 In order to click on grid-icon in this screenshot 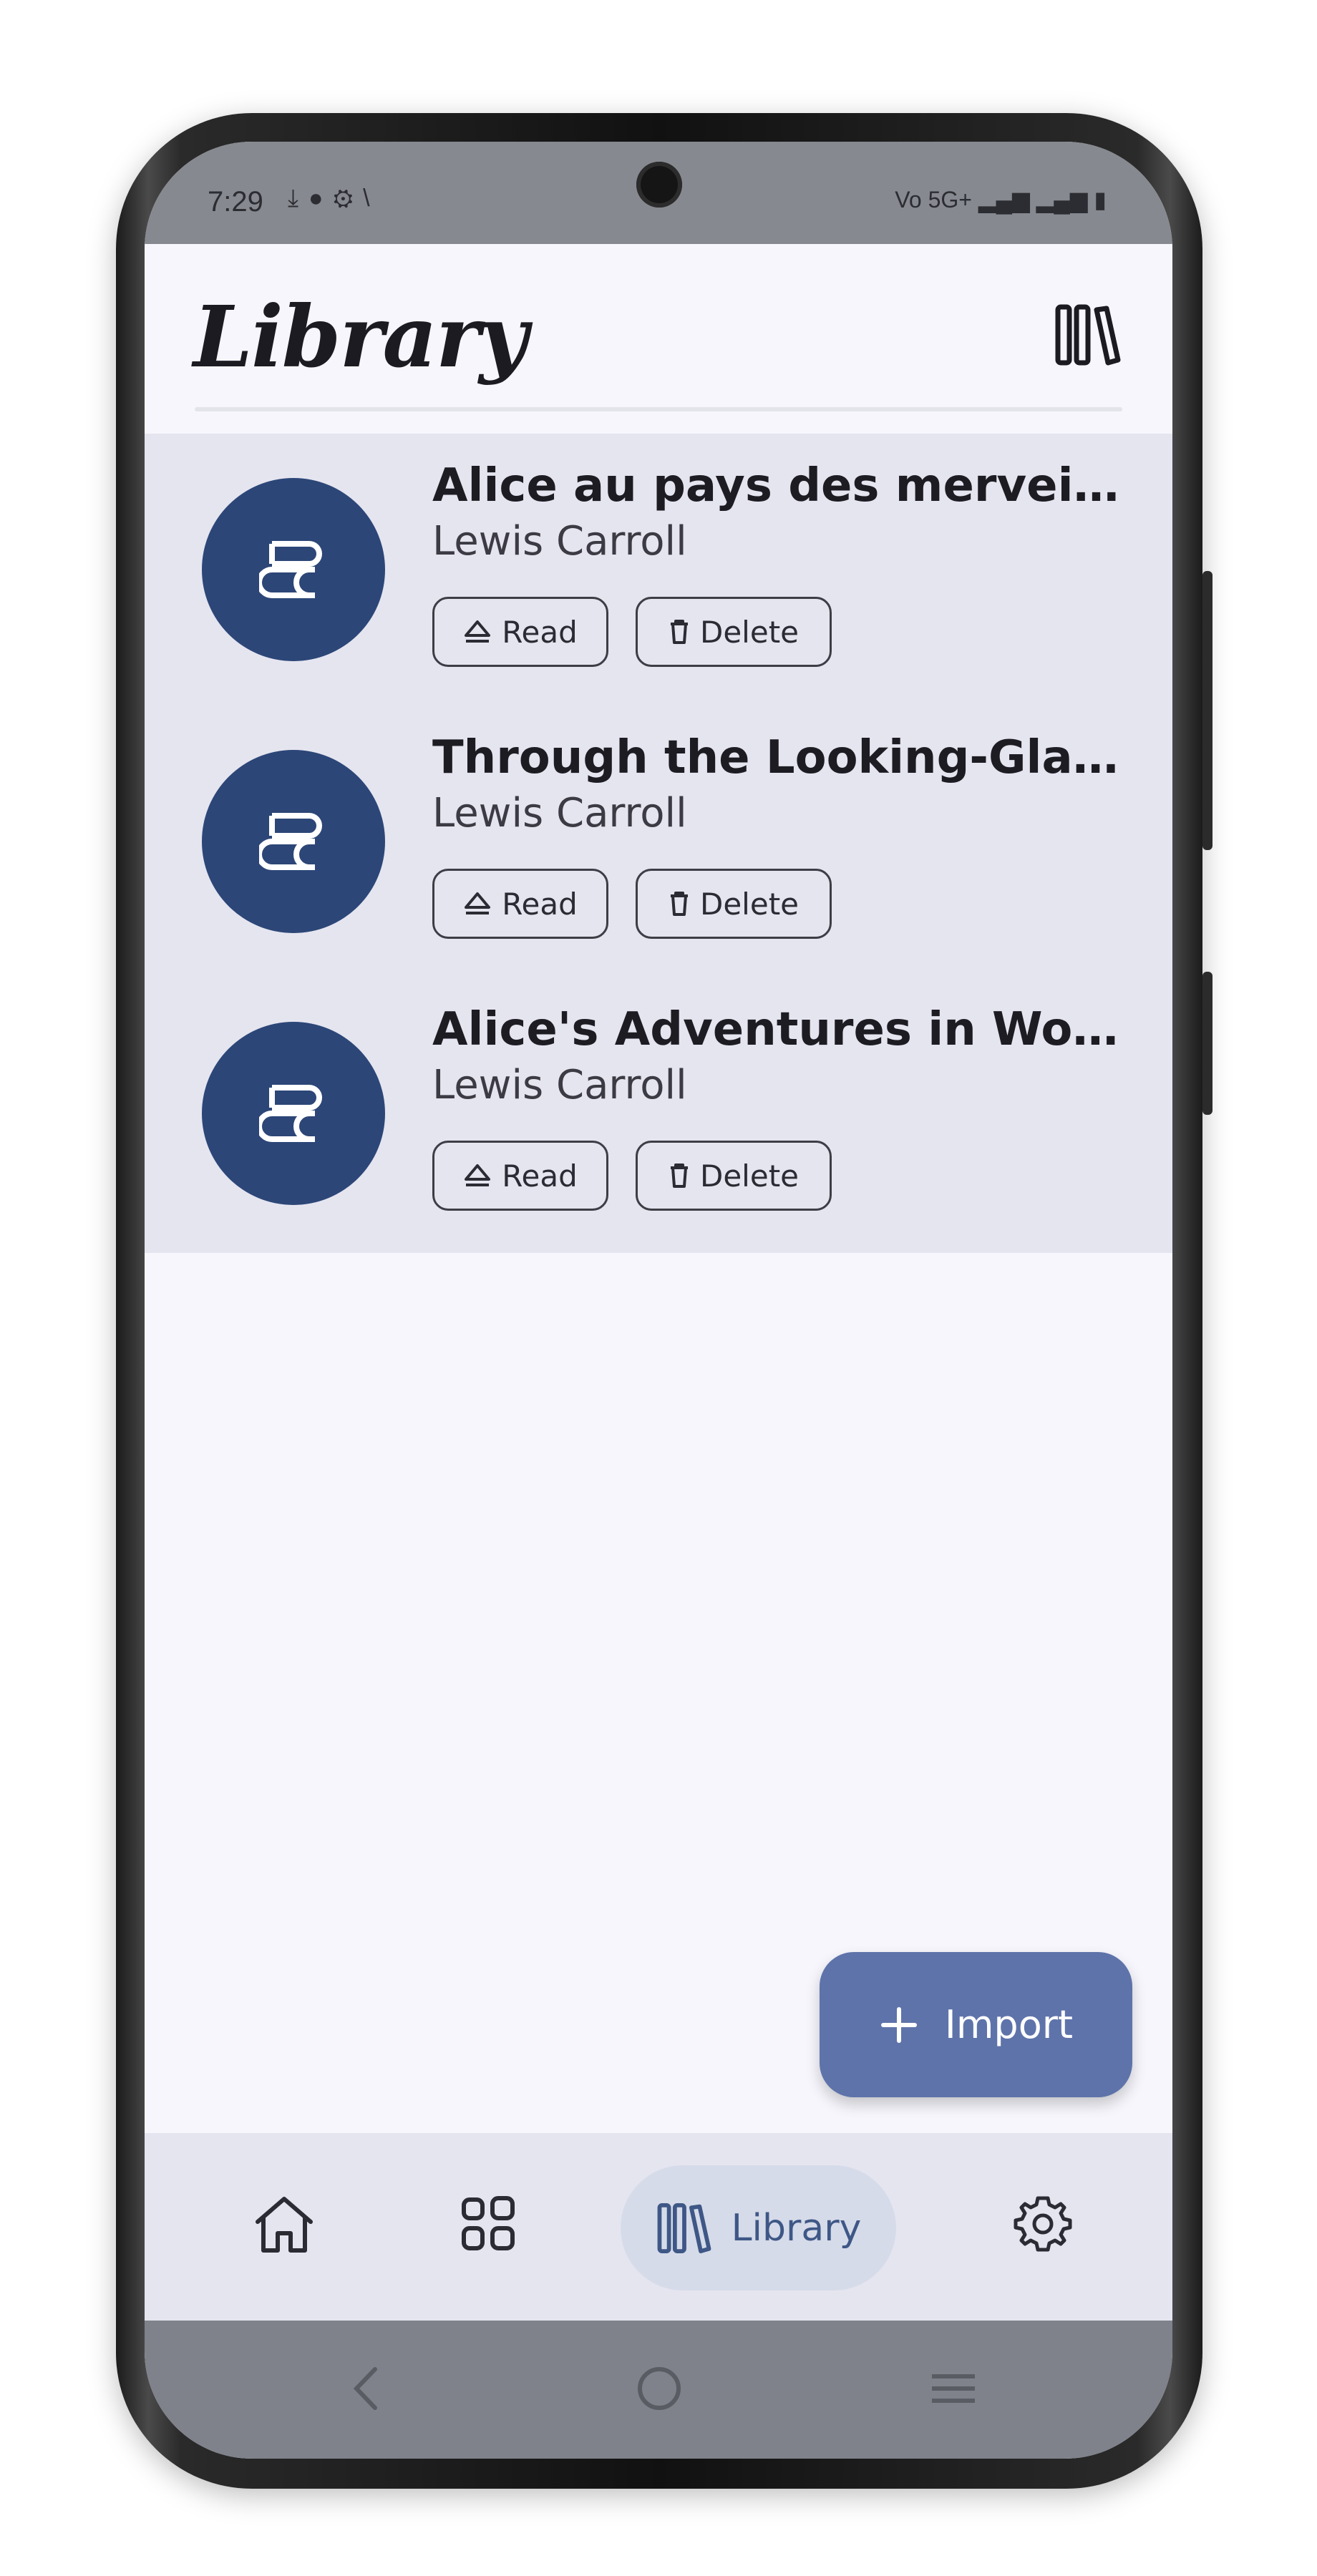, I will do `click(488, 2223)`.